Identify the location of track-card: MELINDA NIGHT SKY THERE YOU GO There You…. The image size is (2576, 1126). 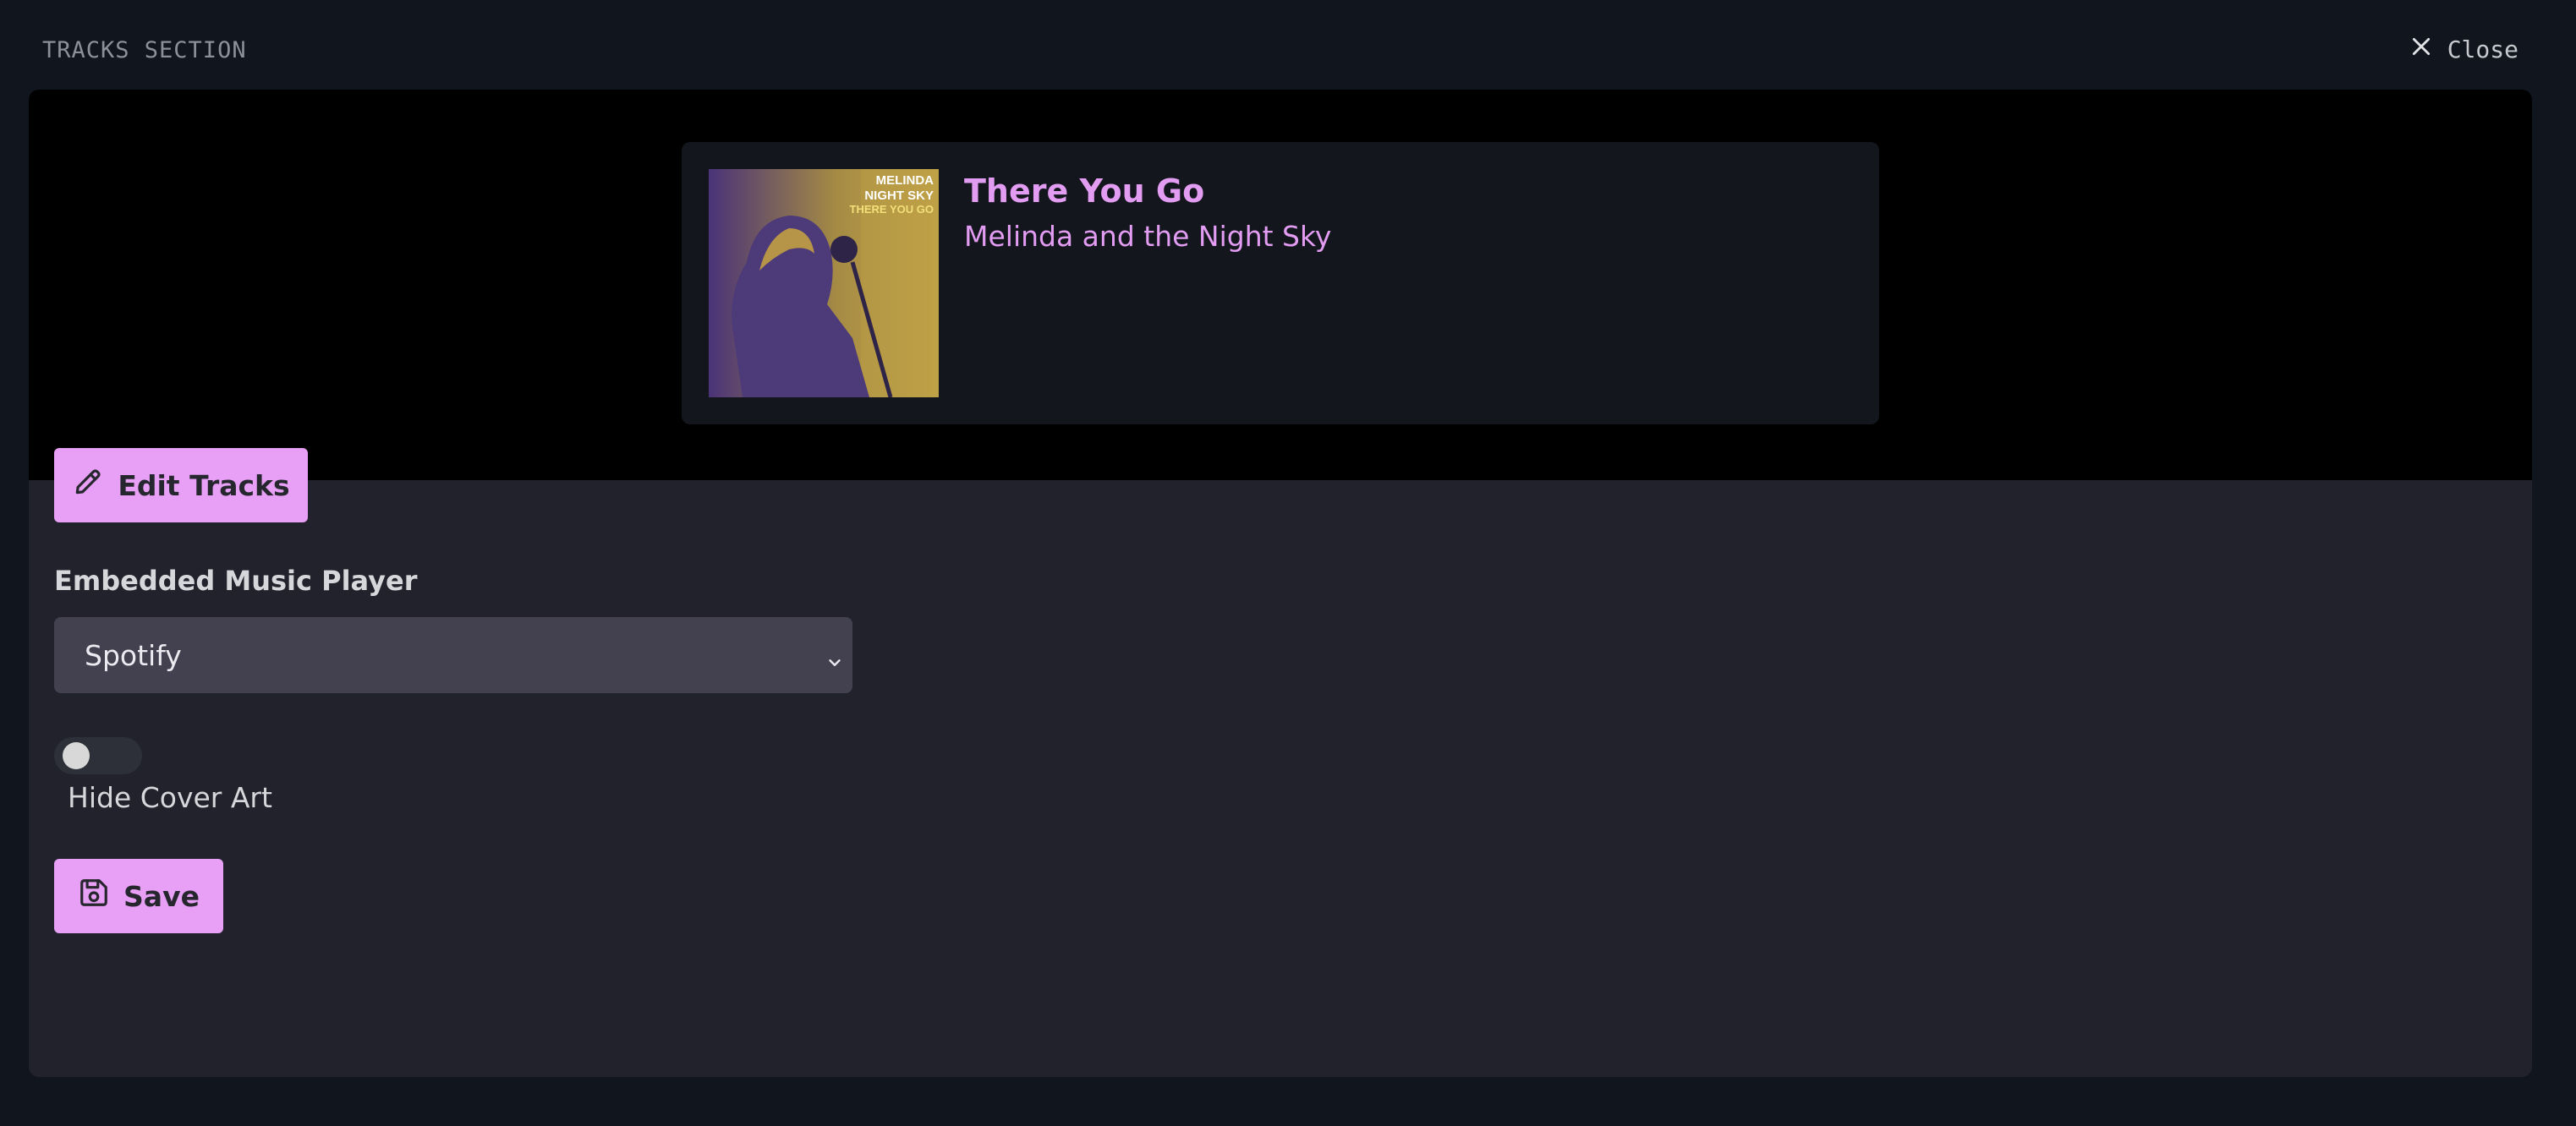
(1280, 283).